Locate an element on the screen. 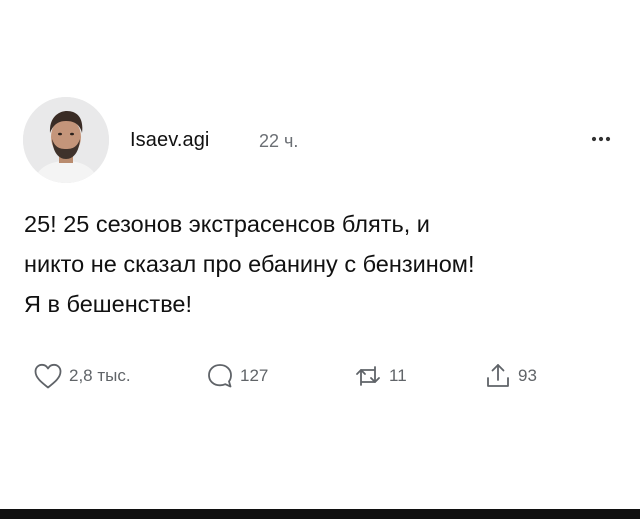 The height and width of the screenshot is (519, 640). share-button: 93 is located at coordinates (510, 376).